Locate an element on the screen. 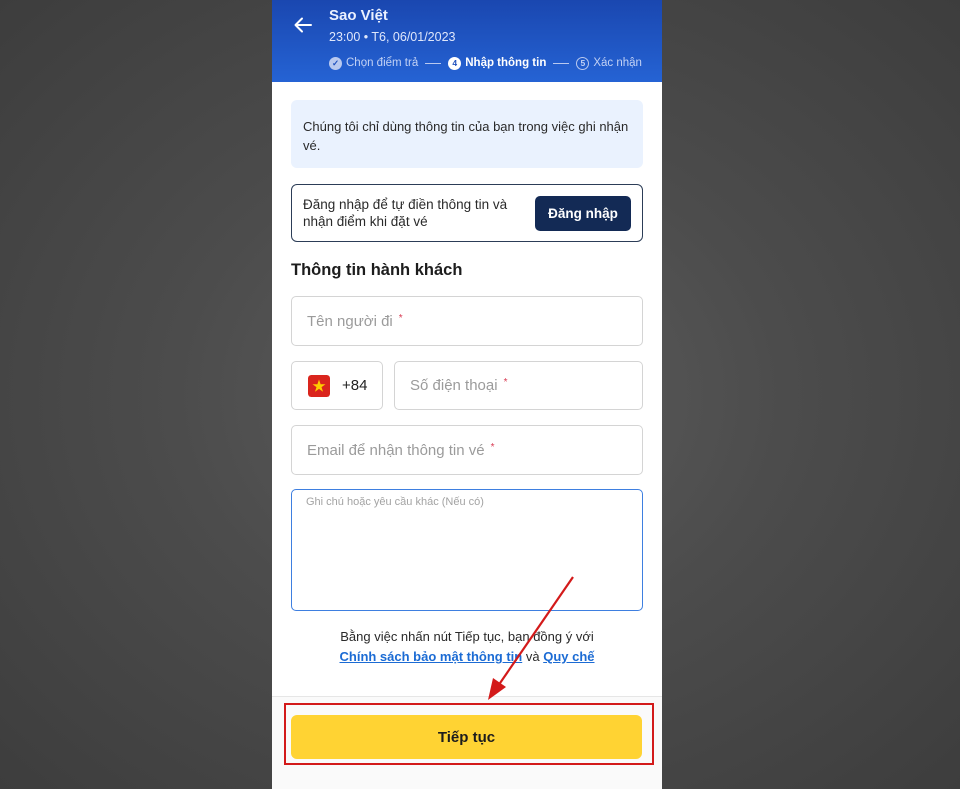 The image size is (960, 789). passenger-name-input: Tên người đi * is located at coordinates (467, 321).